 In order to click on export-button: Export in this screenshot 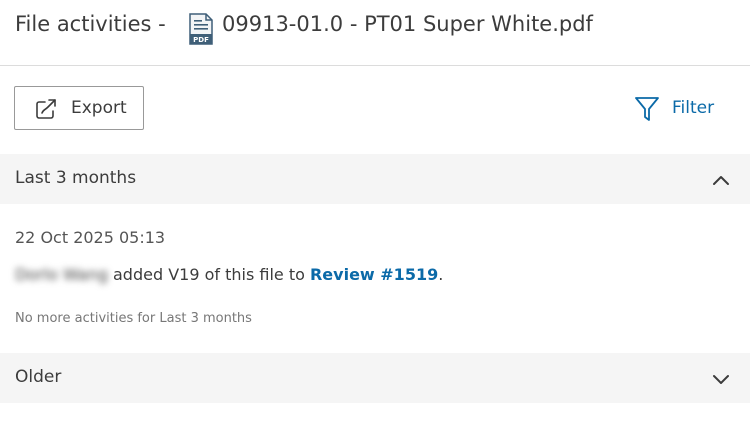, I will do `click(79, 108)`.